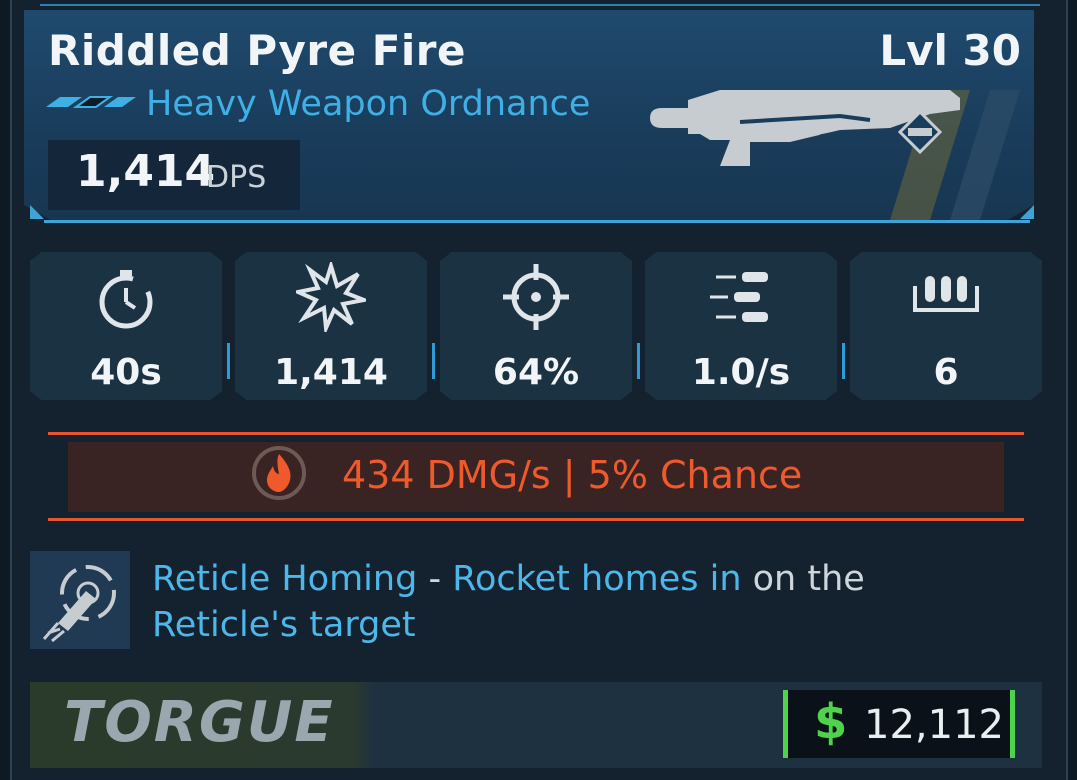  What do you see at coordinates (126, 299) in the screenshot?
I see `stopwatch-icon` at bounding box center [126, 299].